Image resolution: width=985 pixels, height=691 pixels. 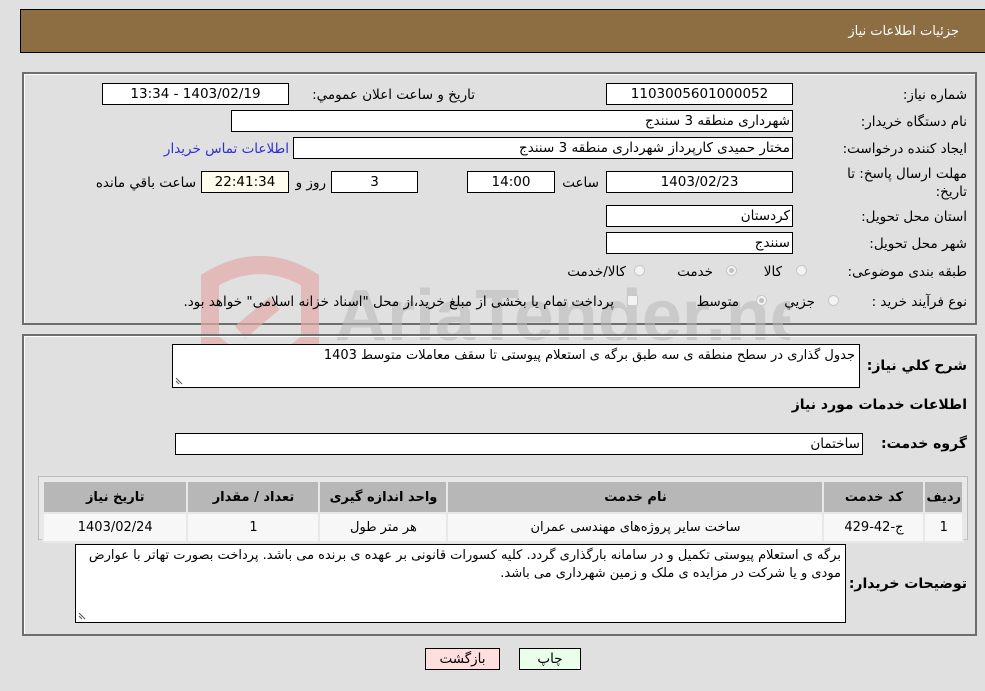 I want to click on col-header-need-date: تاریخ نیاز, so click(x=115, y=497).